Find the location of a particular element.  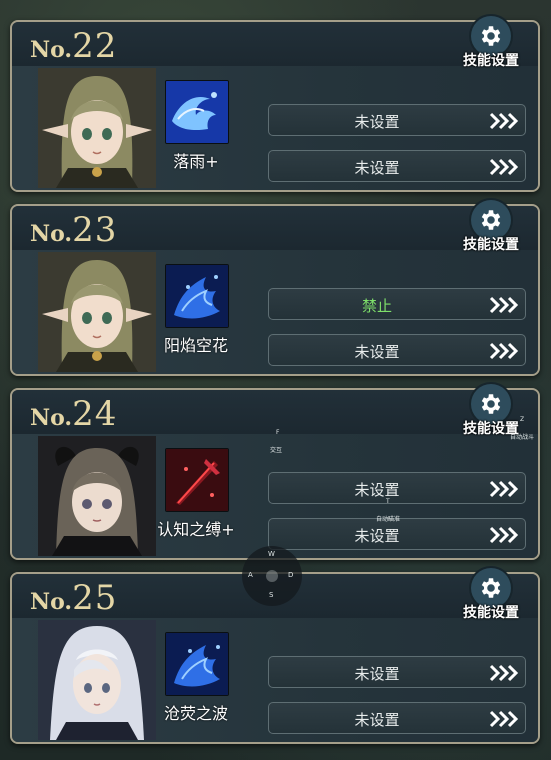

wasd-dpad-overlay: W A D S is located at coordinates (272, 576).